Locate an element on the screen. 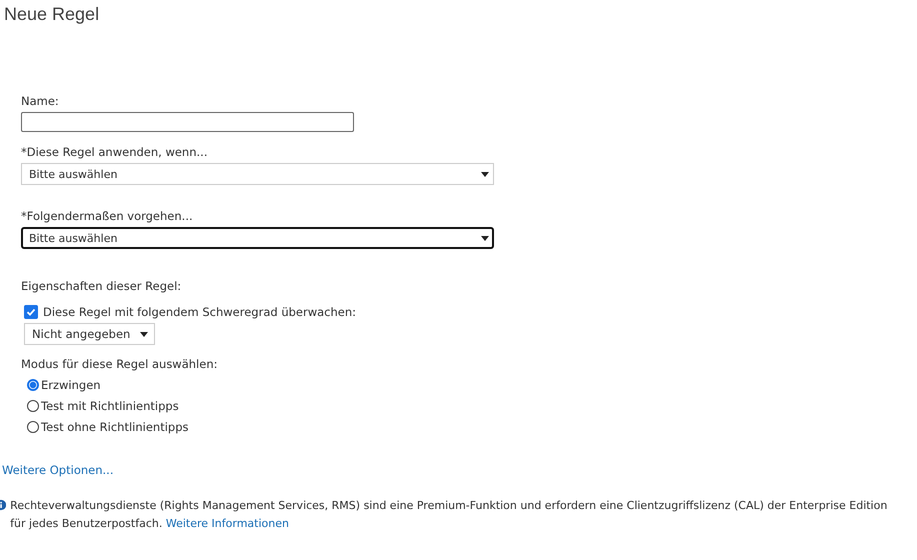 The height and width of the screenshot is (560, 917). radio-label: Test mit Richtlinientipps is located at coordinates (110, 405).